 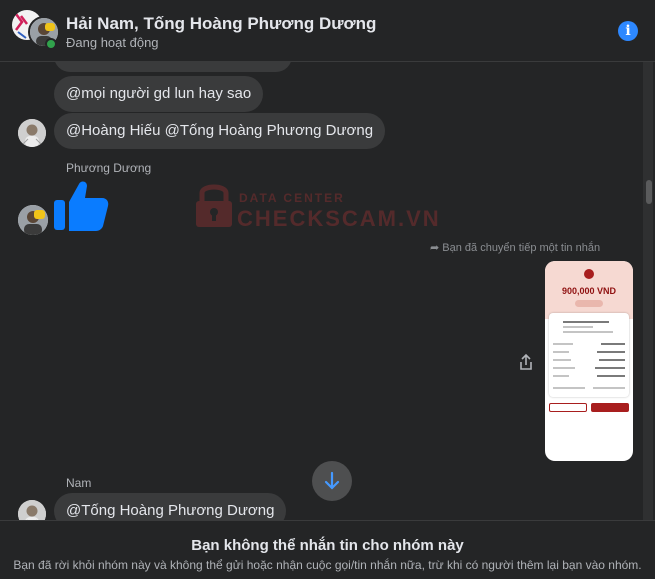 I want to click on receipt-button-filled, so click(x=610, y=407).